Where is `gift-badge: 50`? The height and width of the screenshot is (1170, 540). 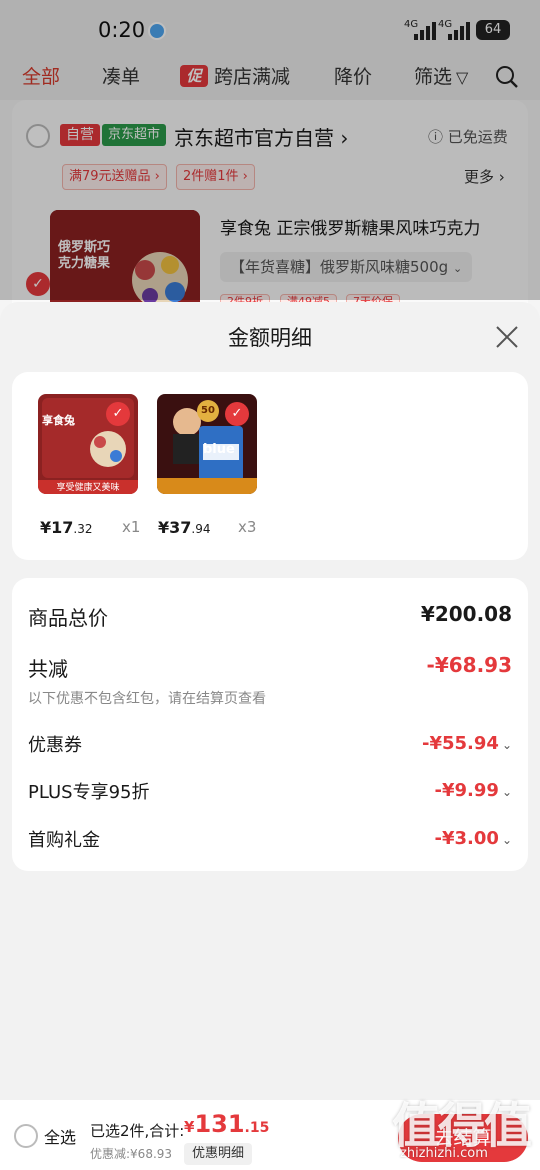 gift-badge: 50 is located at coordinates (208, 411).